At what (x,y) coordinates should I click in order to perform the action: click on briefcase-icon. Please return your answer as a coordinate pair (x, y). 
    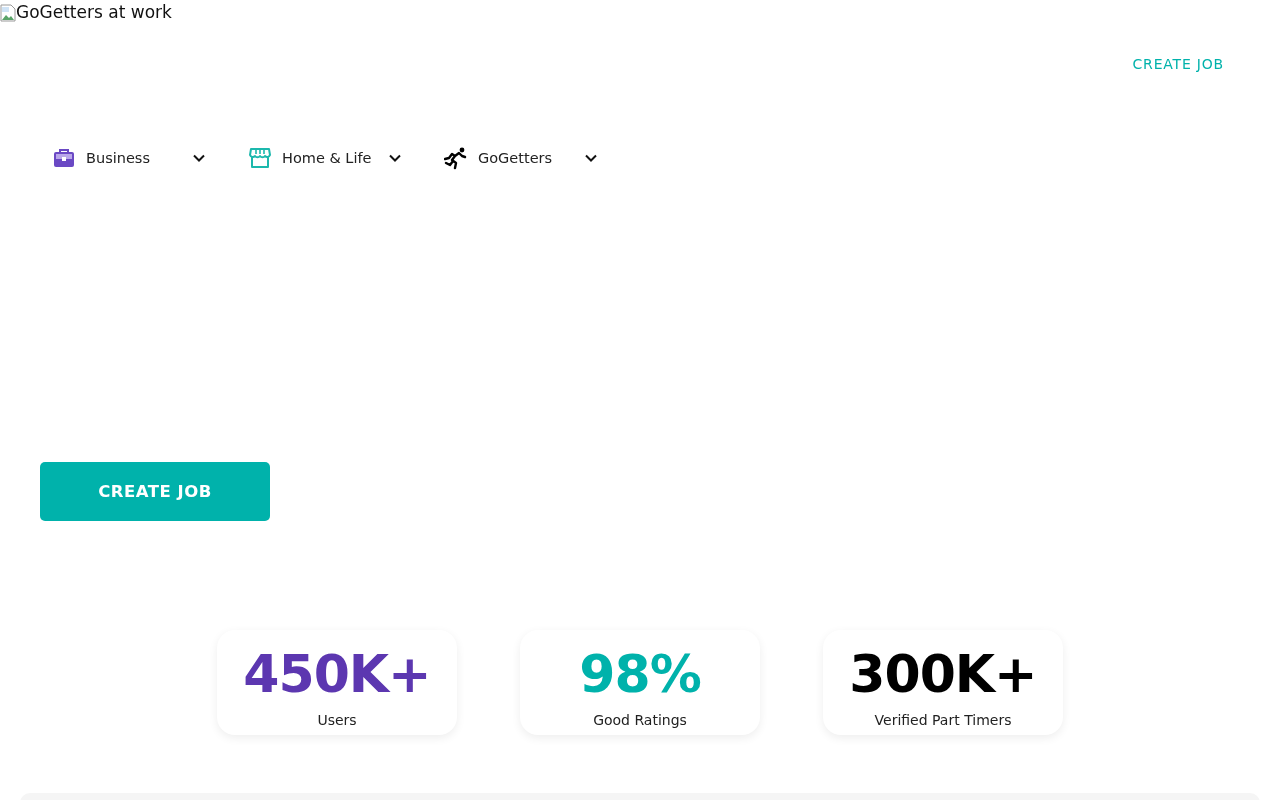
    Looking at the image, I should click on (64, 158).